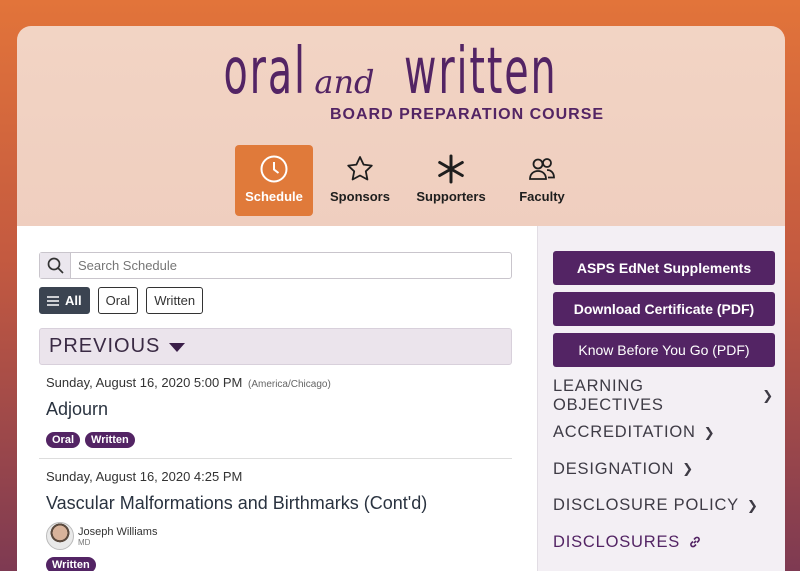 The width and height of the screenshot is (800, 571). I want to click on filter-oral-label: Oral, so click(118, 300).